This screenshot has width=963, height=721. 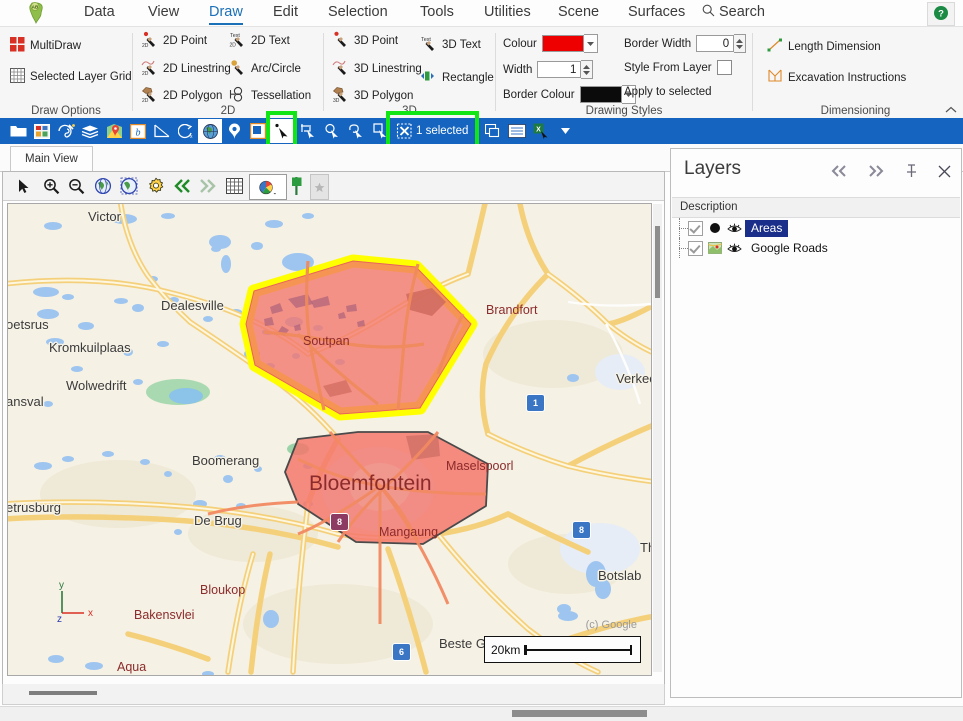 What do you see at coordinates (193, 96) in the screenshot?
I see `2d-polygon-label: 2D Polygon` at bounding box center [193, 96].